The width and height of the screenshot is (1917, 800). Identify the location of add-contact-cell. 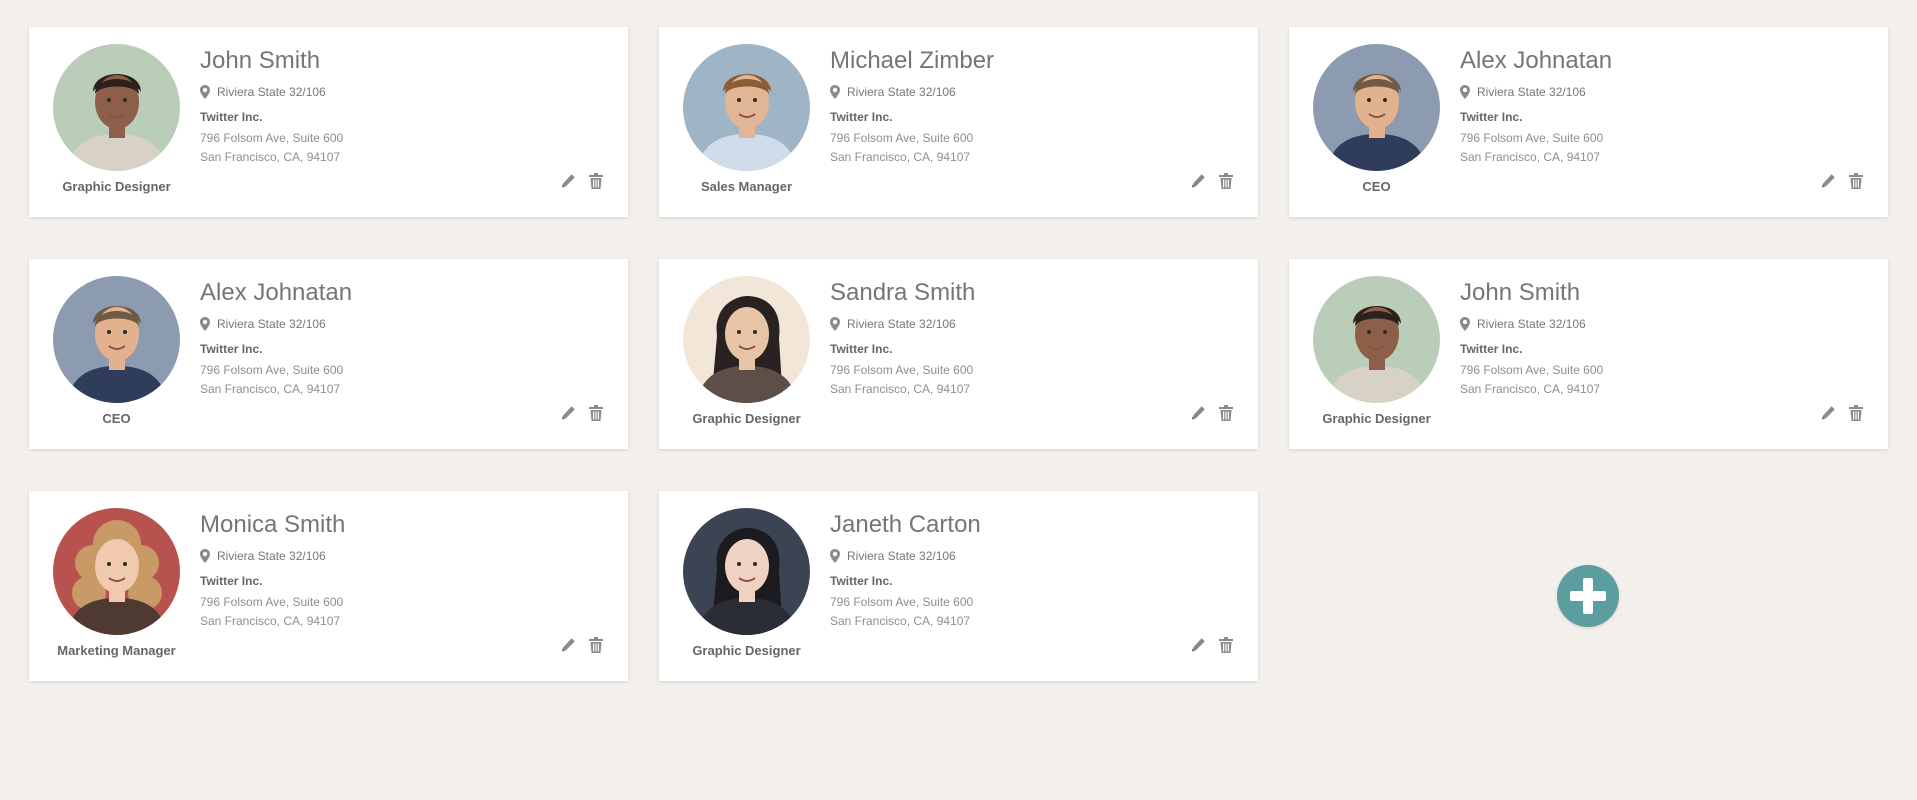
(1588, 586).